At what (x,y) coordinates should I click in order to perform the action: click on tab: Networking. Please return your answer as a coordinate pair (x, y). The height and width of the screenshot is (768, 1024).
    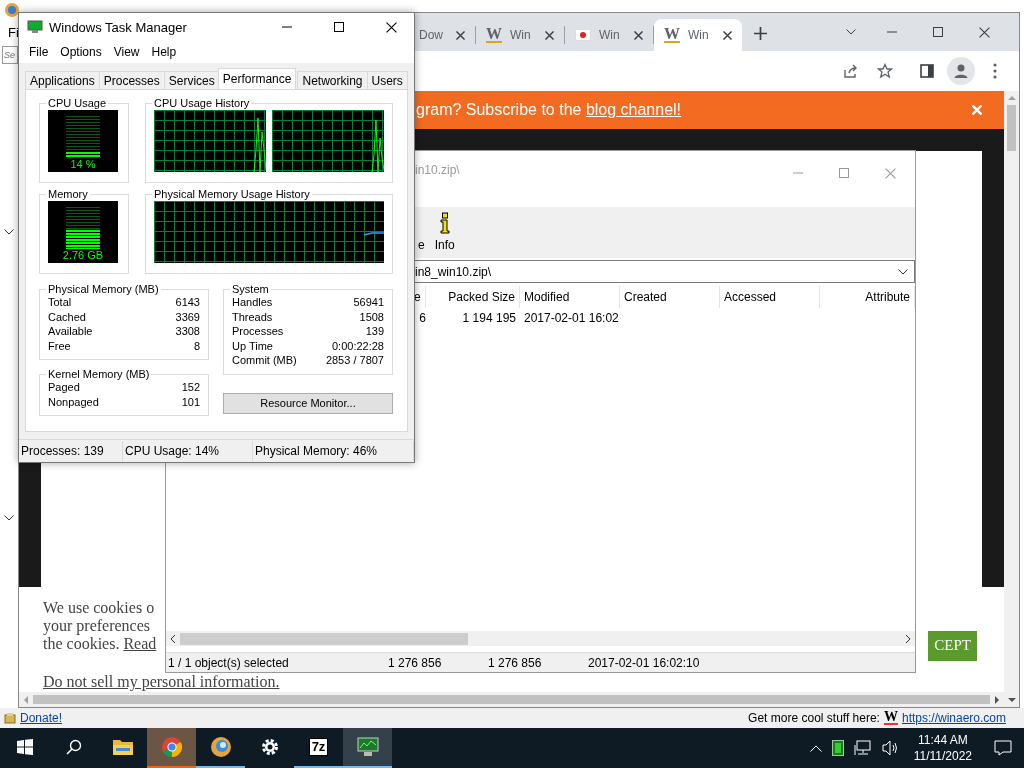
    Looking at the image, I should click on (332, 80).